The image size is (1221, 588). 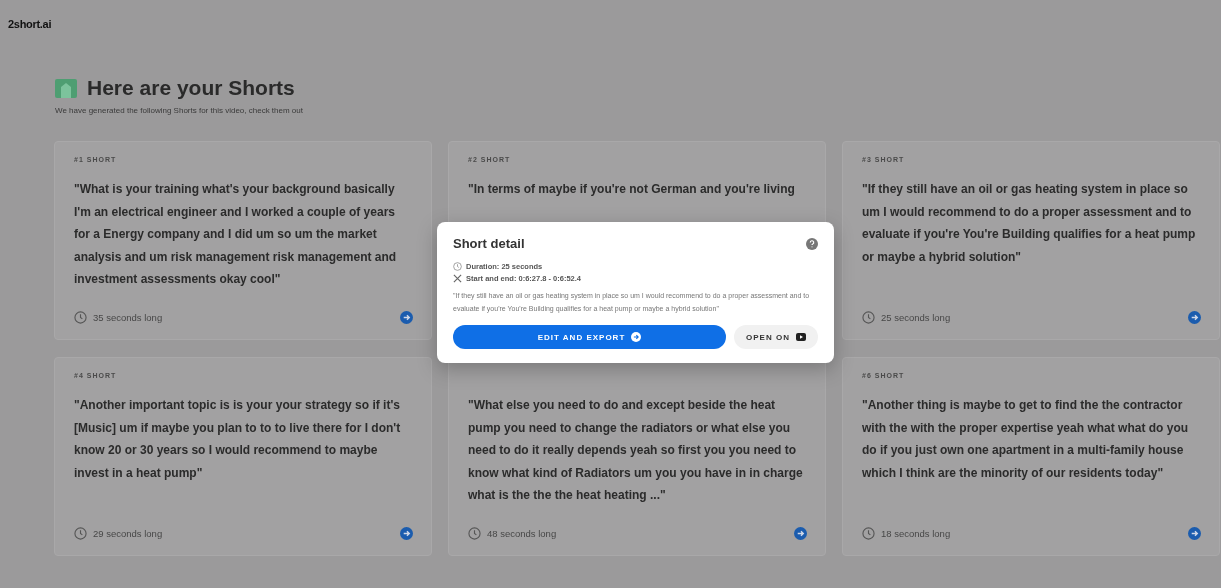 What do you see at coordinates (589, 337) in the screenshot?
I see `edit-and-export-button: EDIT AND EXPORT` at bounding box center [589, 337].